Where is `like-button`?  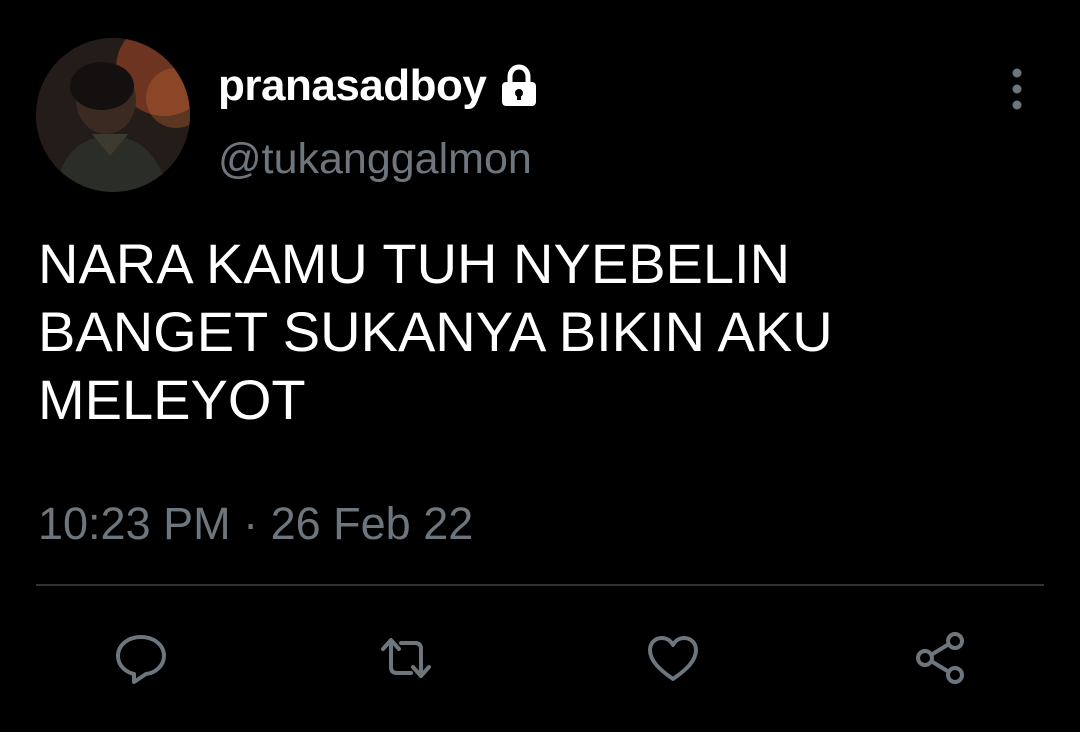
like-button is located at coordinates (673, 658).